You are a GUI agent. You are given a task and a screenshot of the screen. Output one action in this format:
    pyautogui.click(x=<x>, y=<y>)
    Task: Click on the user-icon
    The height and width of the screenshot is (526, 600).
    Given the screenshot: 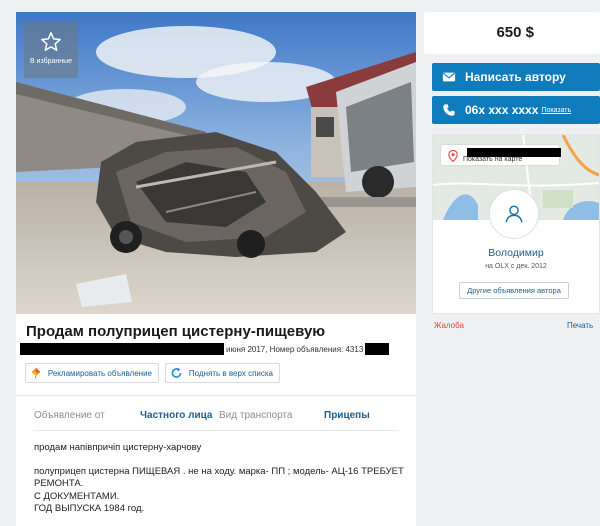 What is the action you would take?
    pyautogui.click(x=514, y=214)
    